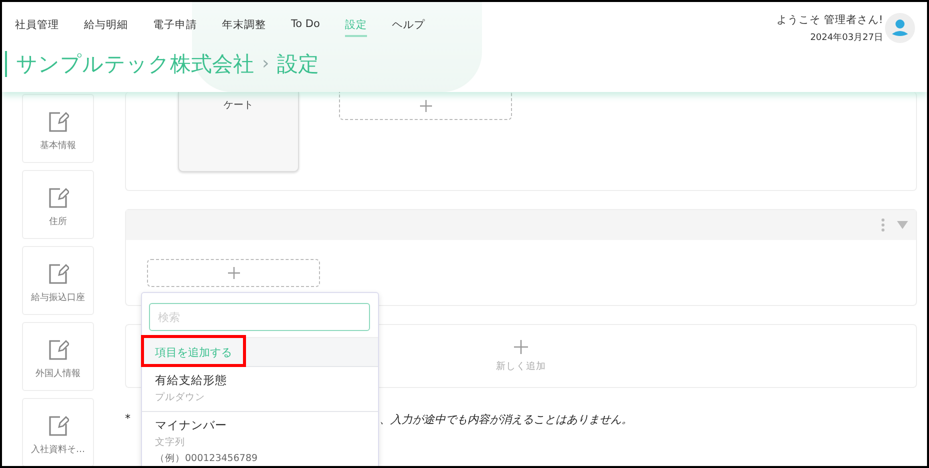  What do you see at coordinates (106, 26) in the screenshot?
I see `nav-tab: 給与明細` at bounding box center [106, 26].